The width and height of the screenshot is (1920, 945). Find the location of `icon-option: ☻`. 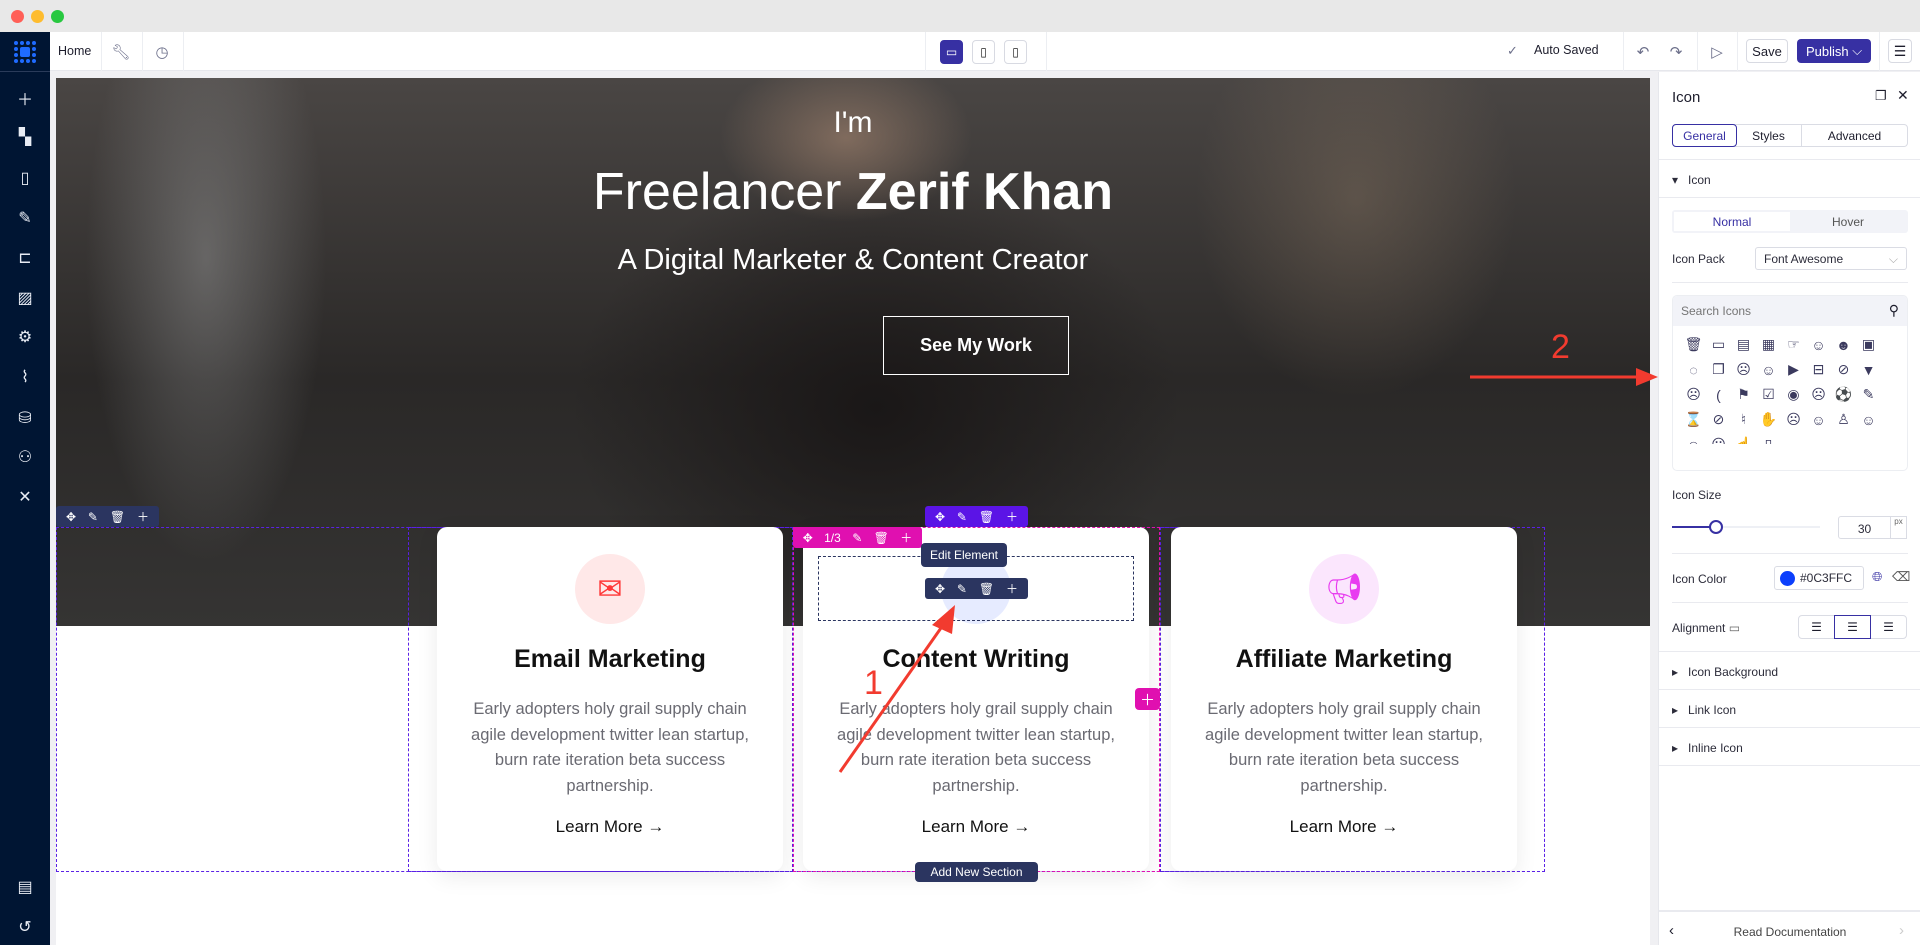

icon-option: ☻ is located at coordinates (1843, 344).